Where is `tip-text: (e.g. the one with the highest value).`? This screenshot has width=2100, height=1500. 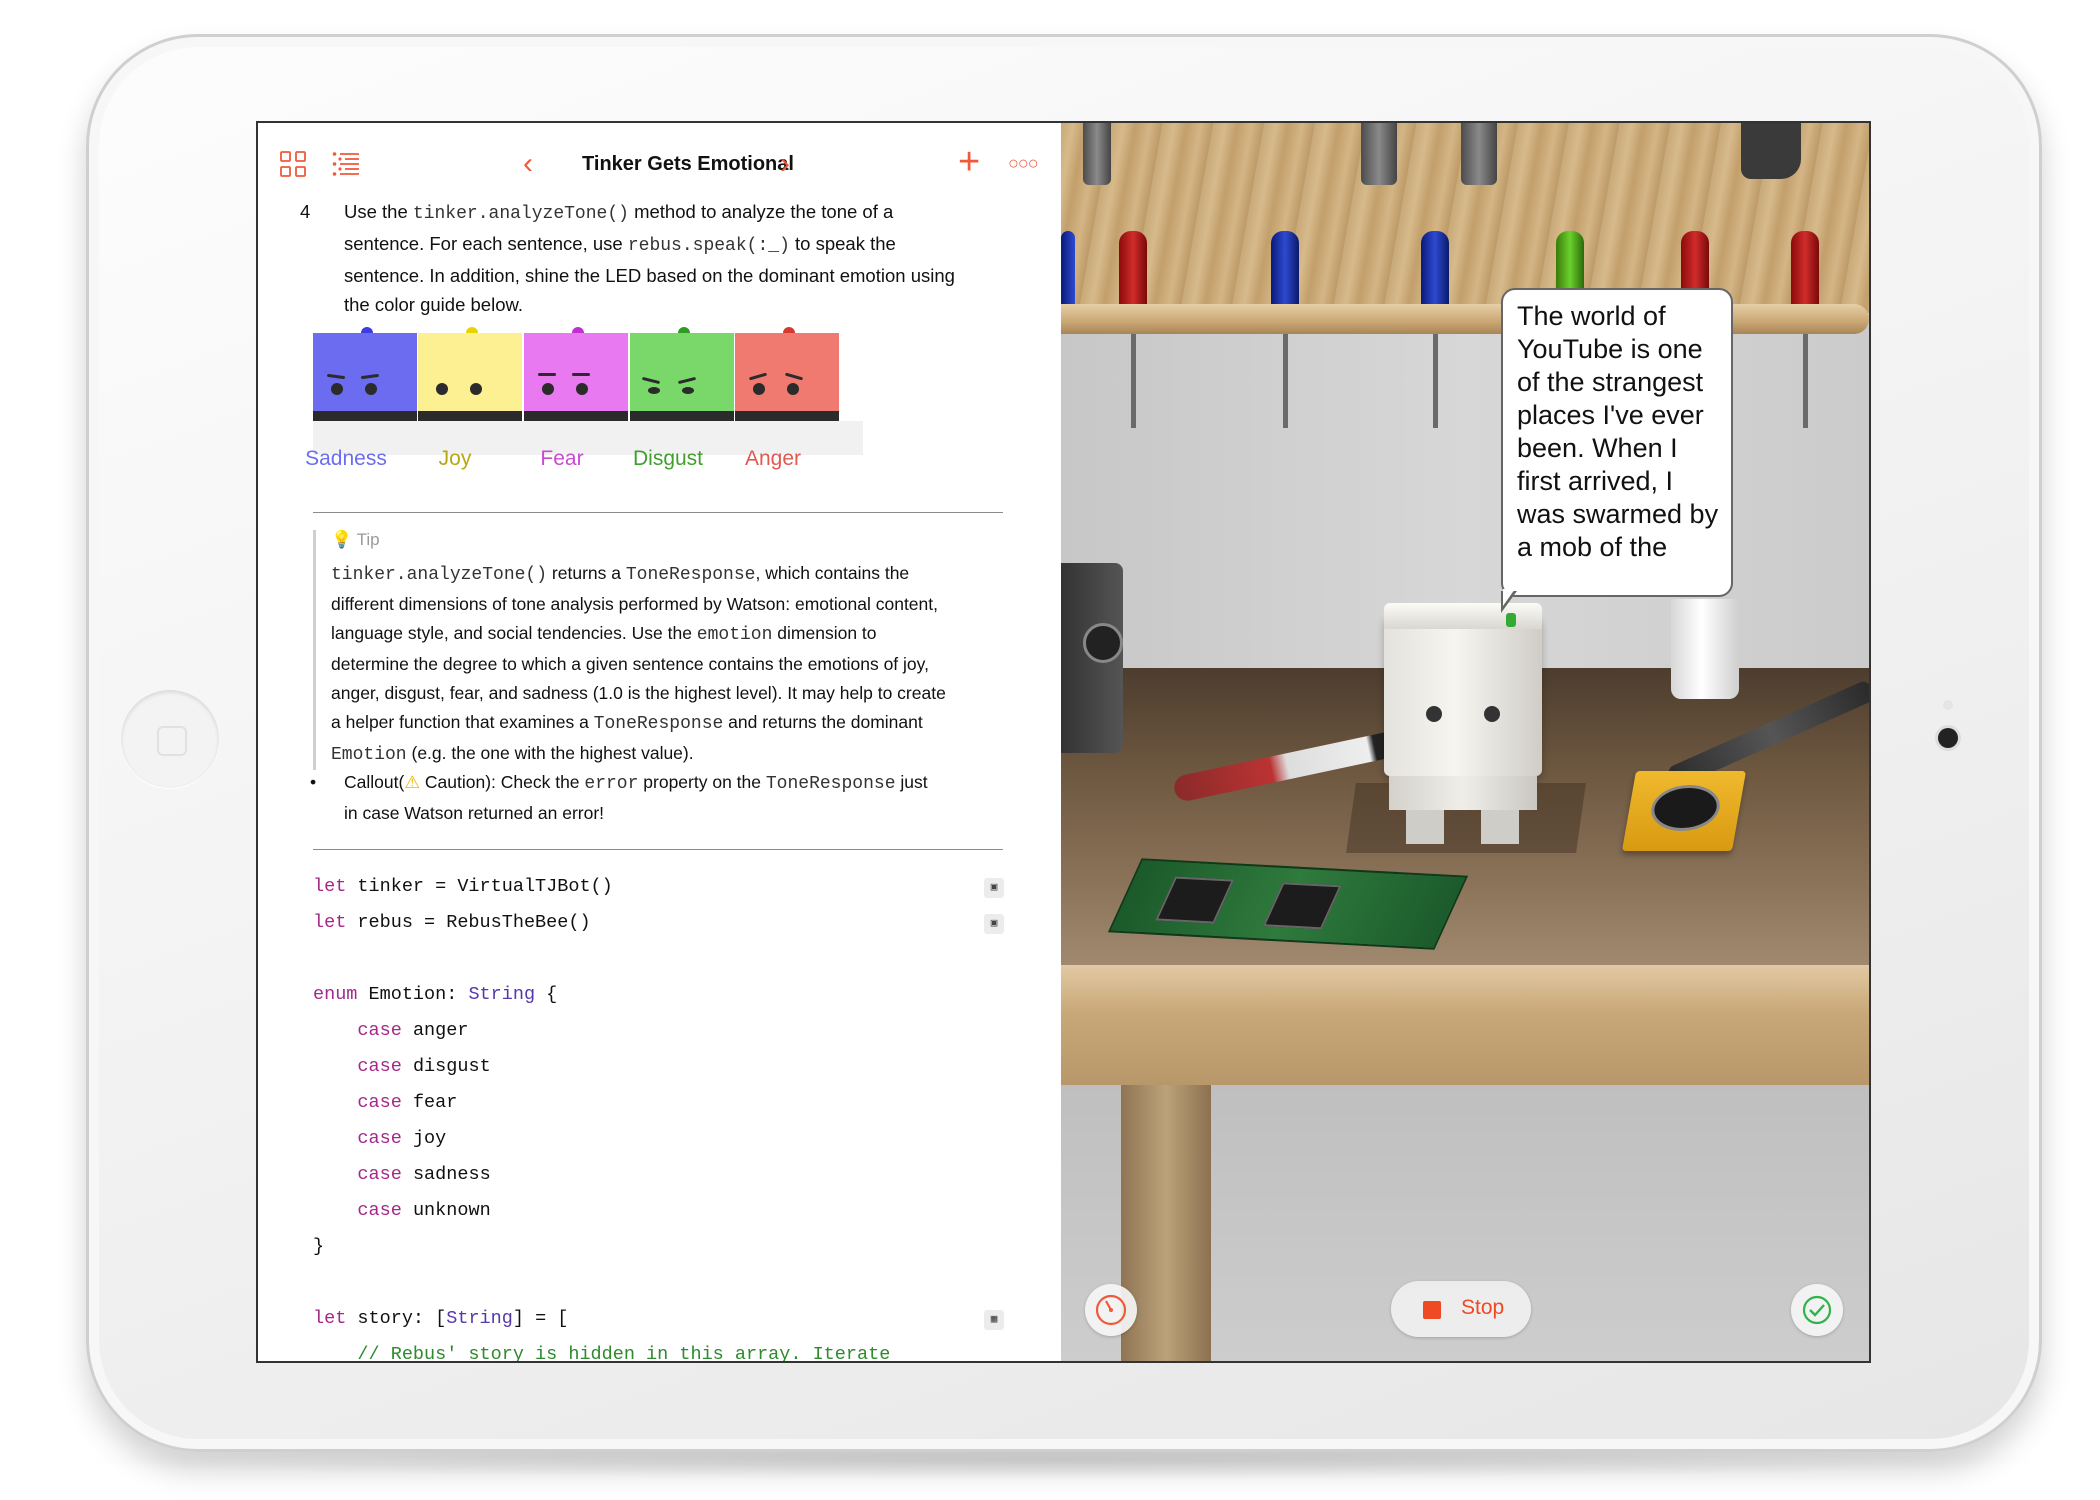 tip-text: (e.g. the one with the highest value). is located at coordinates (550, 753).